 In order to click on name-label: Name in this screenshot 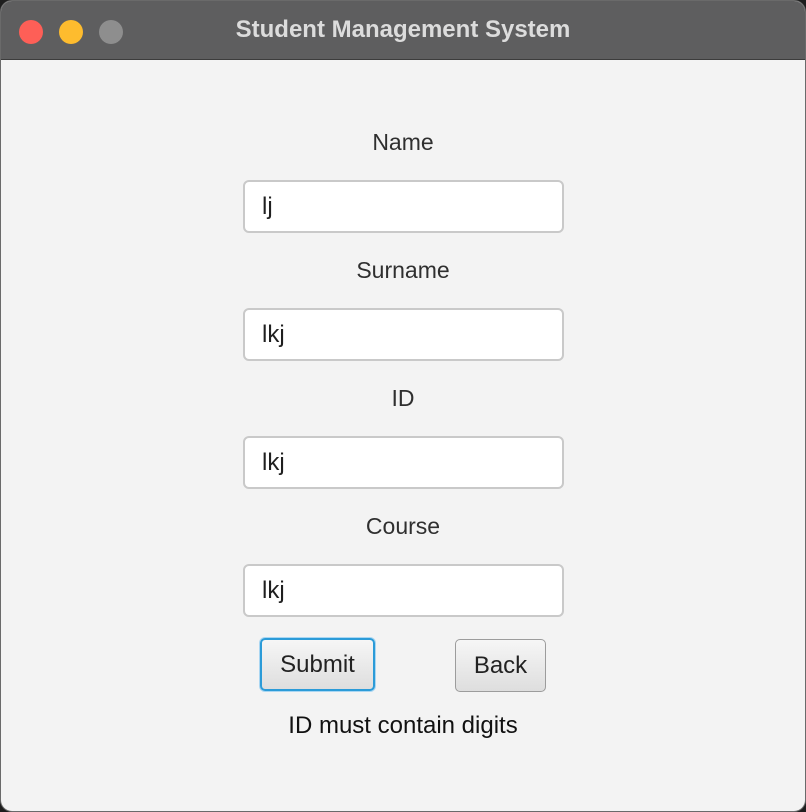, I will do `click(403, 142)`.